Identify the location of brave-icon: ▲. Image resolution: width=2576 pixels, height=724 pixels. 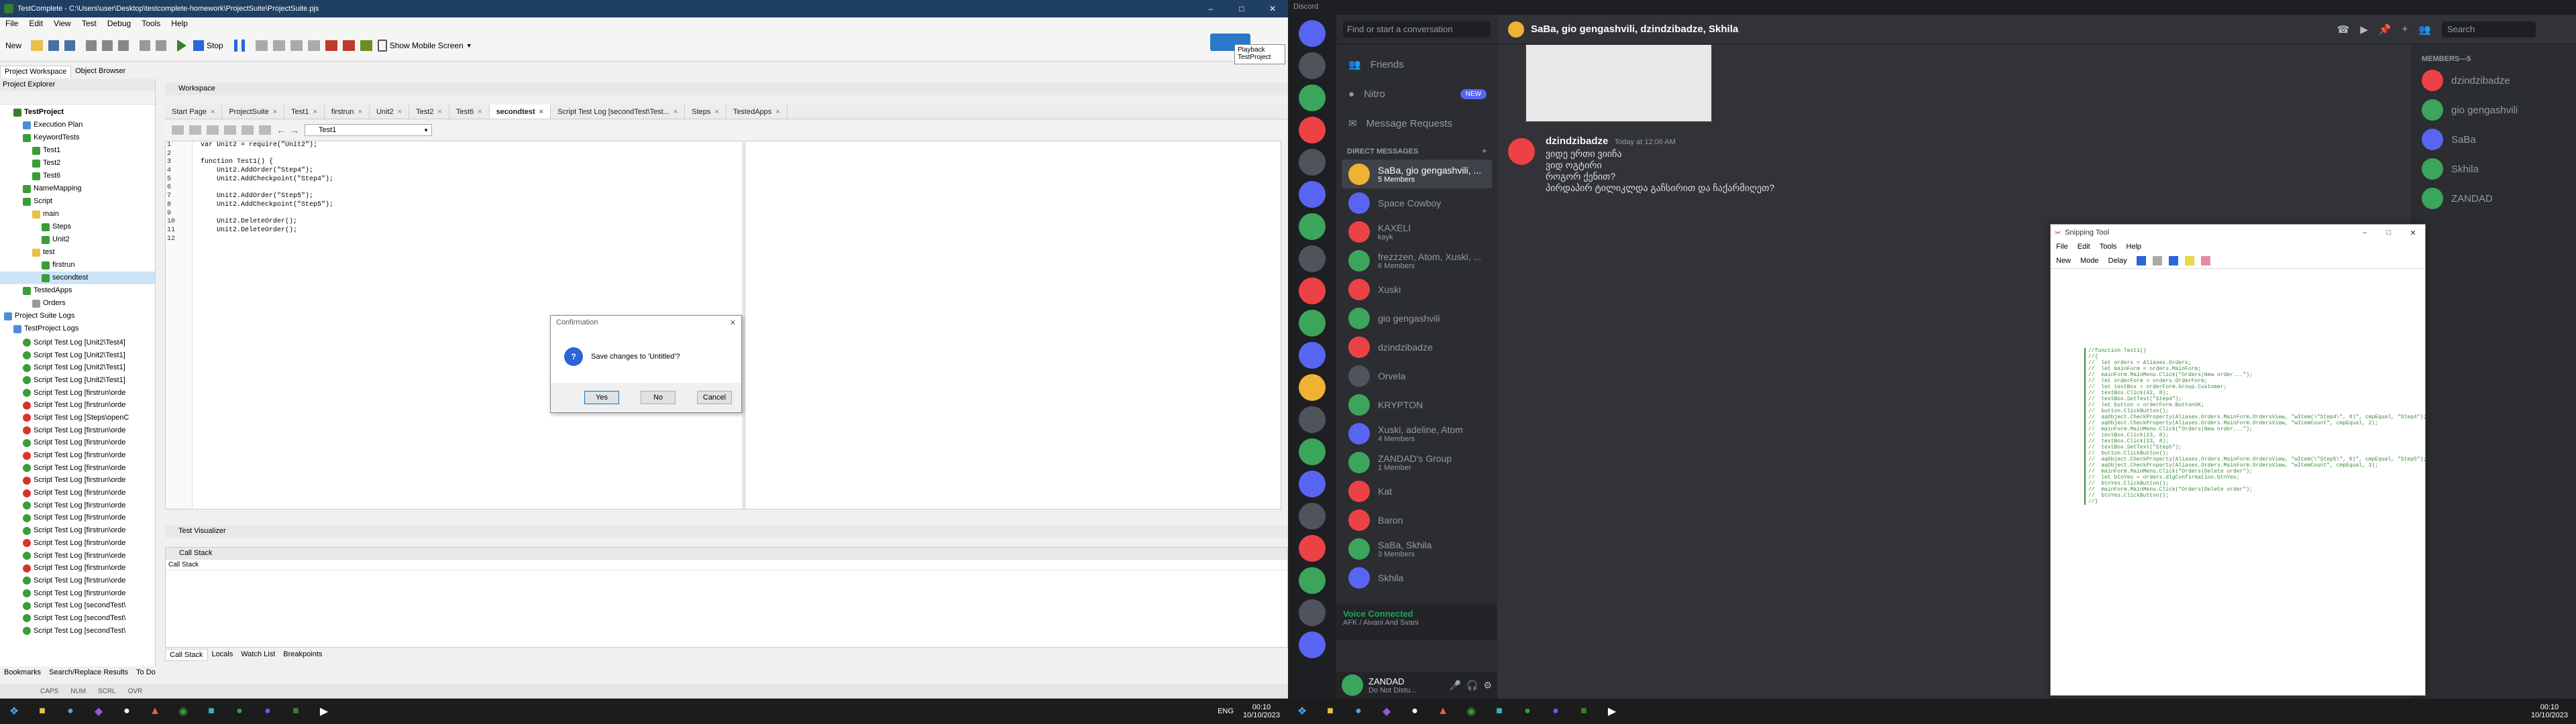
(155, 711).